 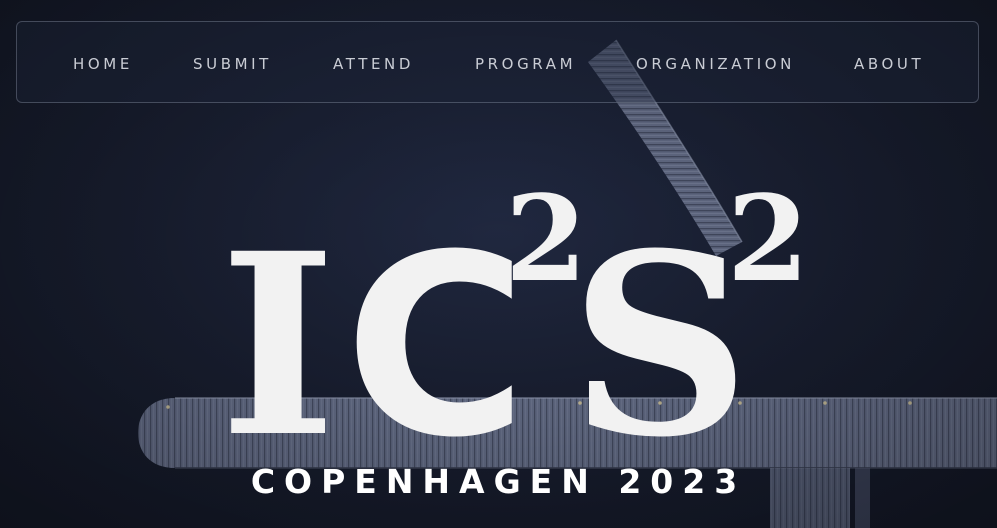 I want to click on nav-item-organization: ORGANIZATION, so click(x=715, y=64).